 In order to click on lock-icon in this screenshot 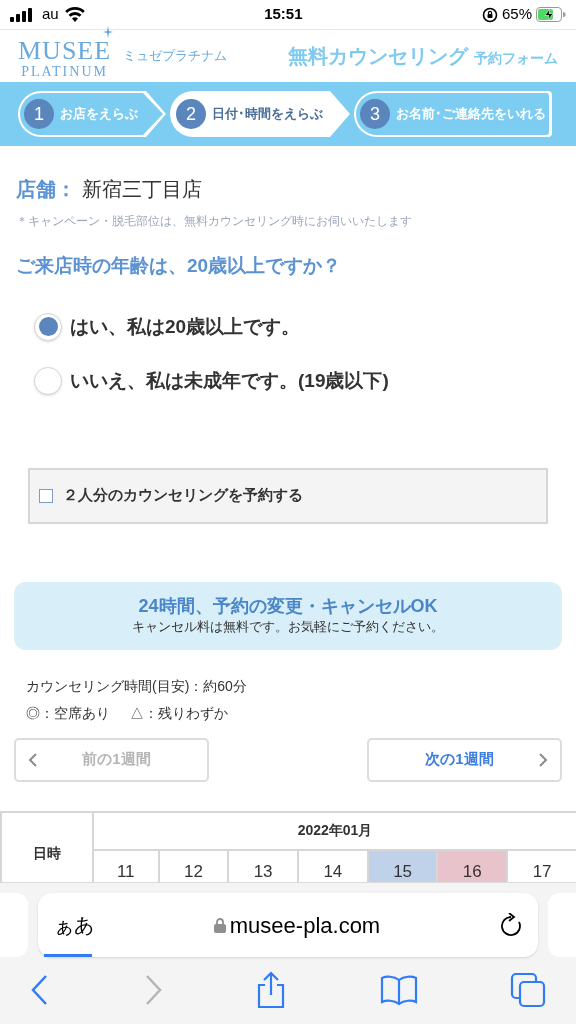, I will do `click(219, 925)`.